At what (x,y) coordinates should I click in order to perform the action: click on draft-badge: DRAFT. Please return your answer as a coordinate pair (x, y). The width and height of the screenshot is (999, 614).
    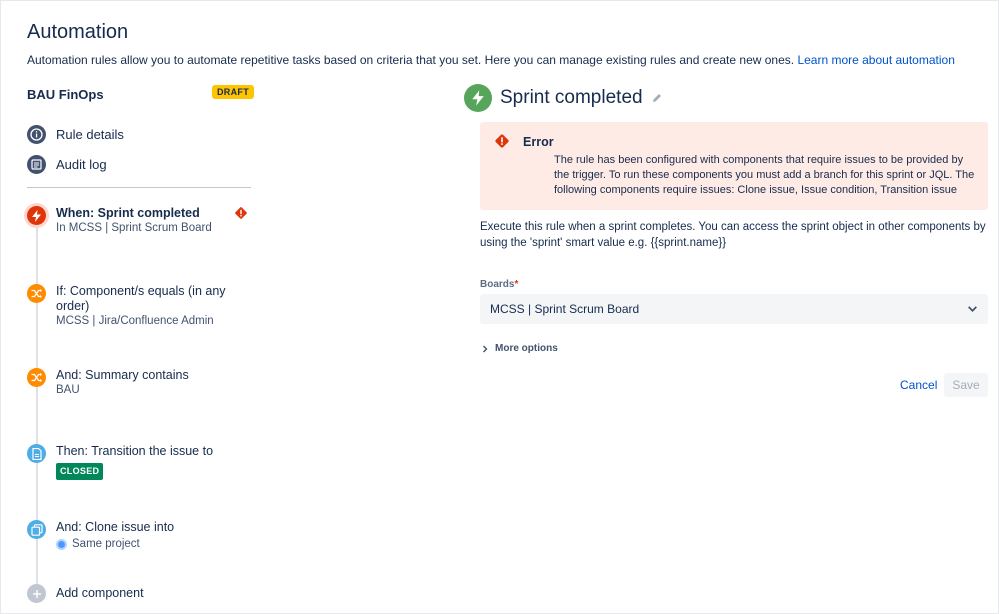
    Looking at the image, I should click on (233, 92).